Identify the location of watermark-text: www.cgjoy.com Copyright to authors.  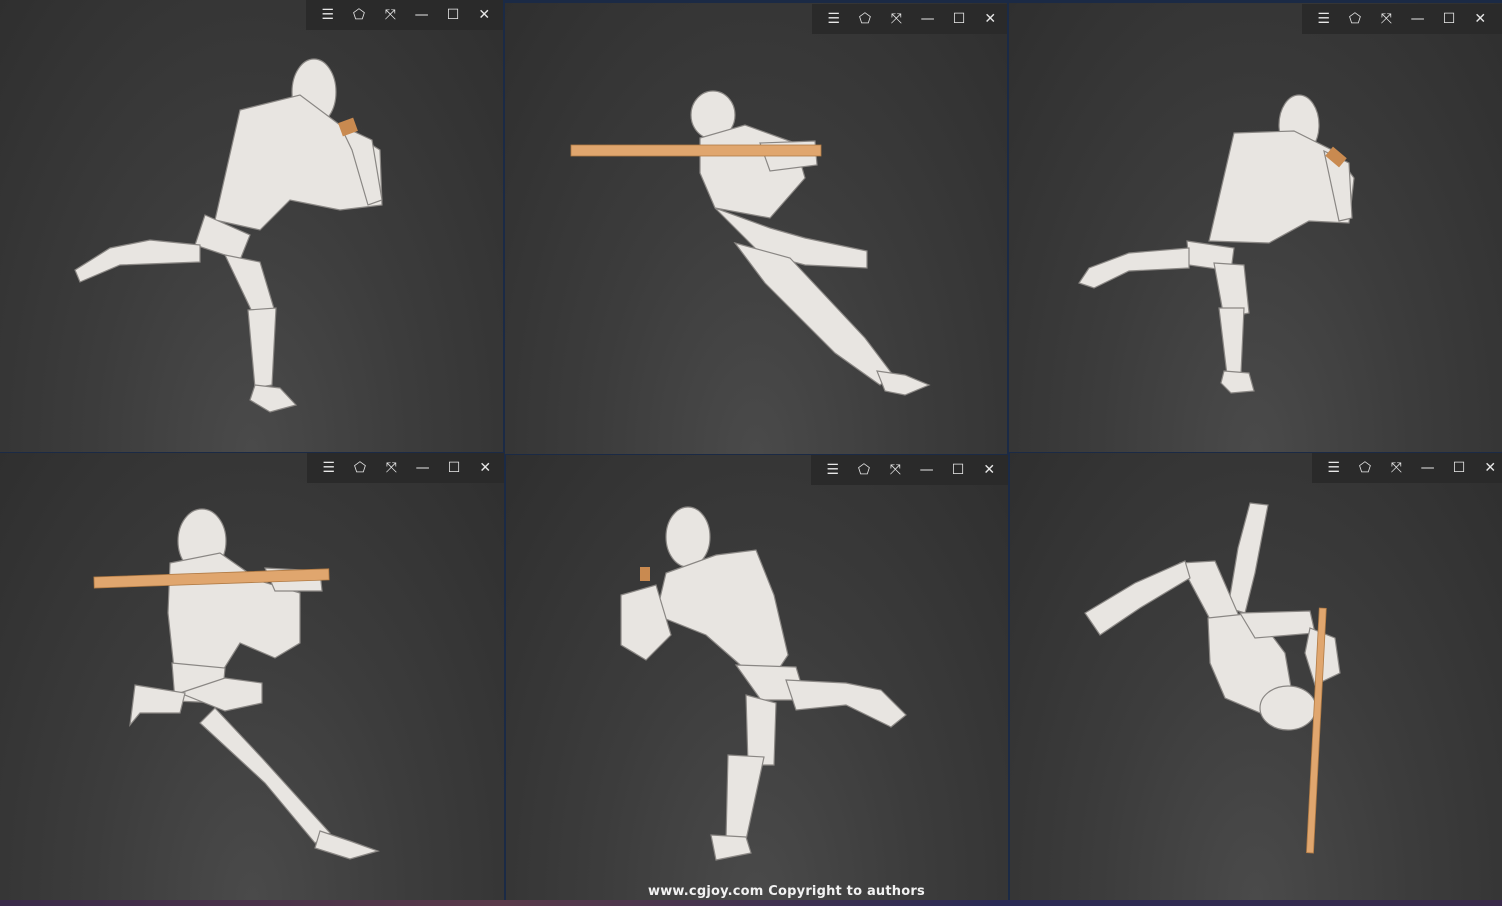
(786, 891).